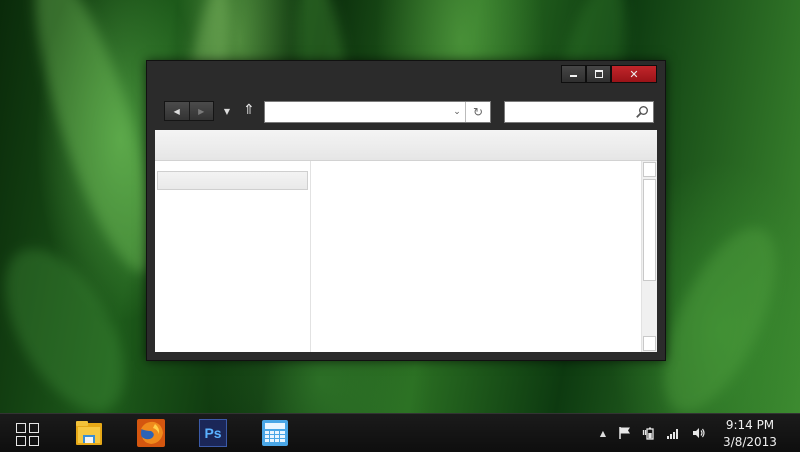 This screenshot has height=452, width=800. I want to click on system-clock: 9:14 PM 3/8/2013, so click(750, 434).